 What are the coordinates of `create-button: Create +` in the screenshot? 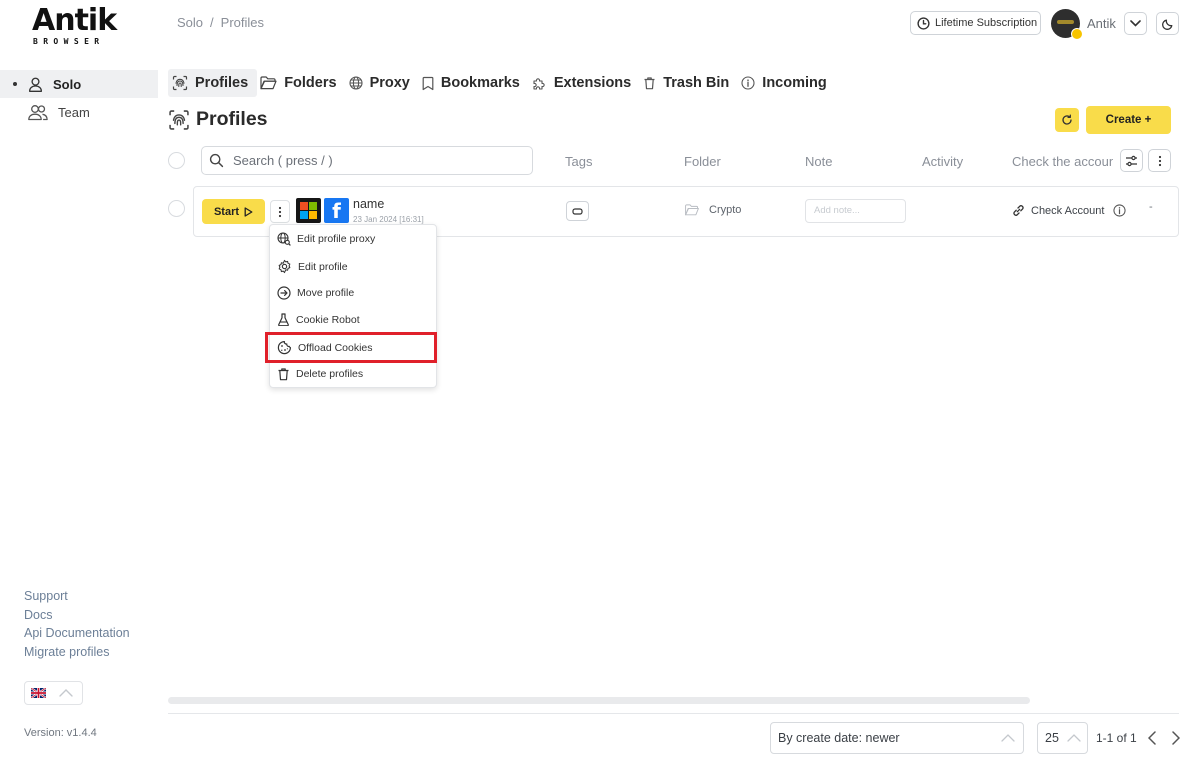 It's located at (1128, 120).